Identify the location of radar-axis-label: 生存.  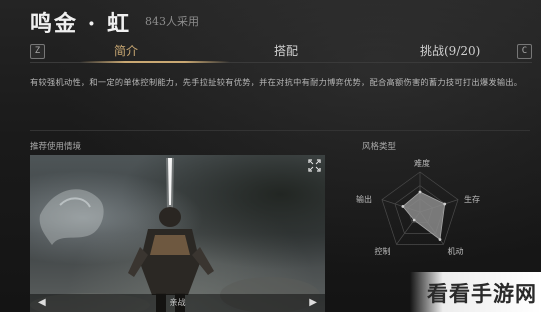
(472, 199).